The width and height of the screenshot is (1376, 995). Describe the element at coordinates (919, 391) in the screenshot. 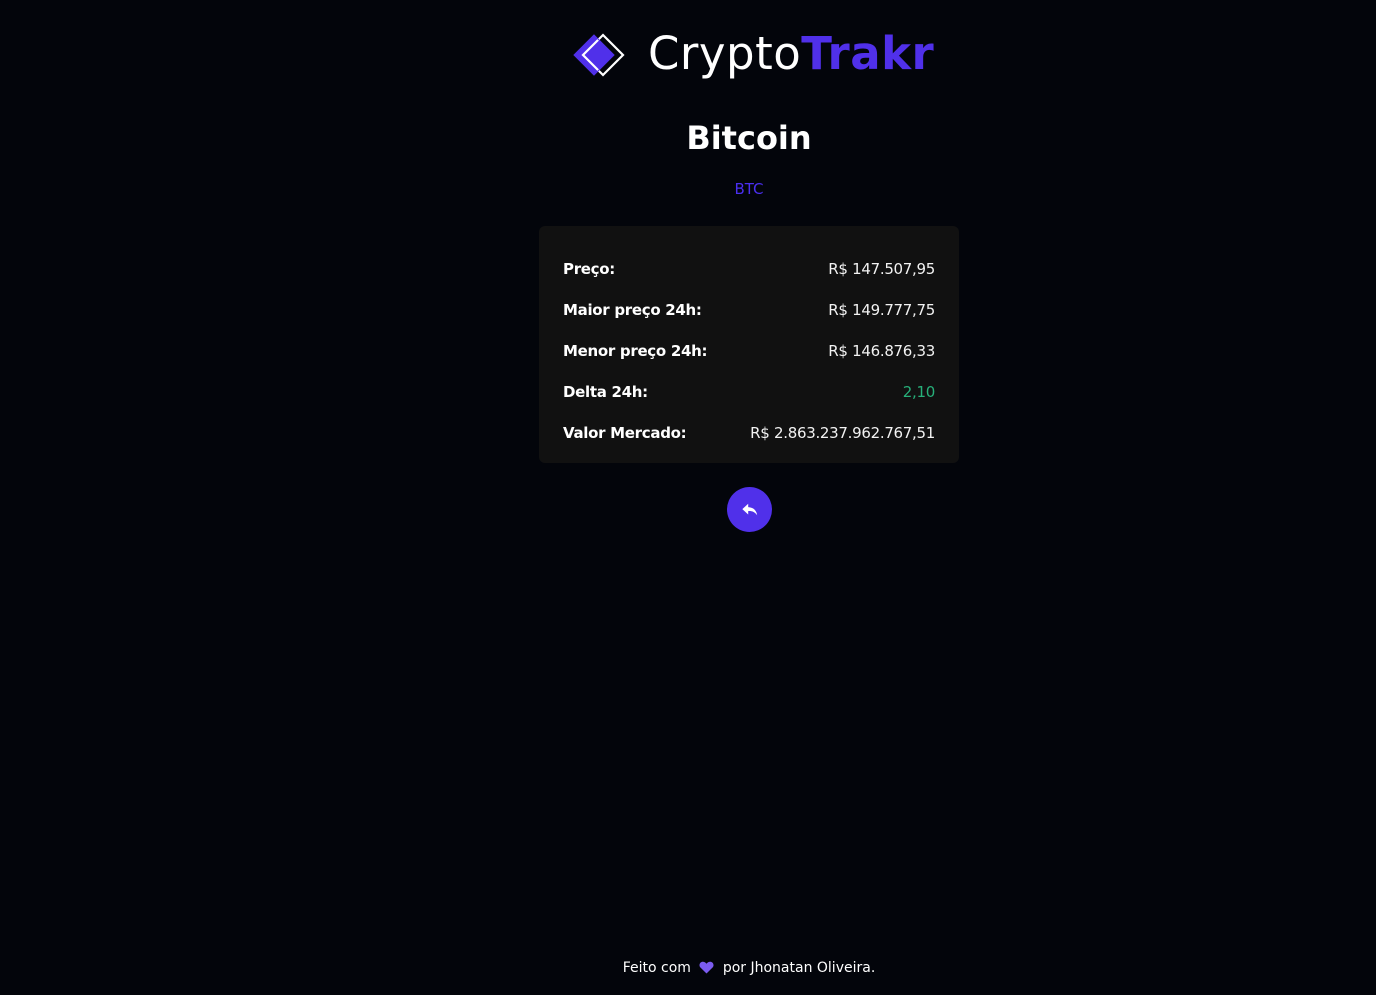

I see `stat-value-delta: 2,10` at that location.